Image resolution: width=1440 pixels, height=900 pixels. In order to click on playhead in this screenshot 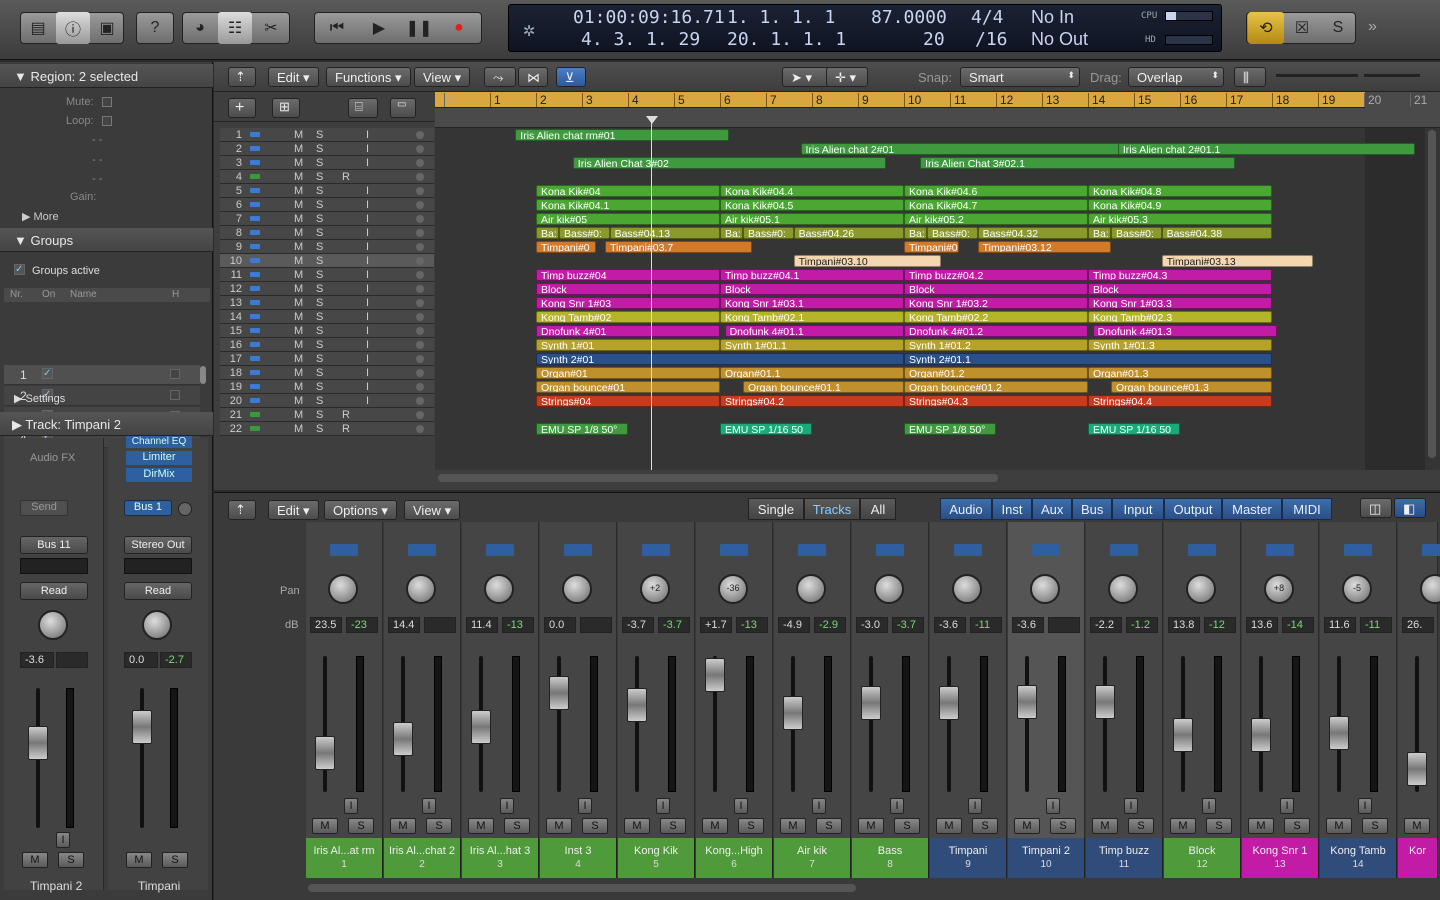, I will do `click(651, 293)`.